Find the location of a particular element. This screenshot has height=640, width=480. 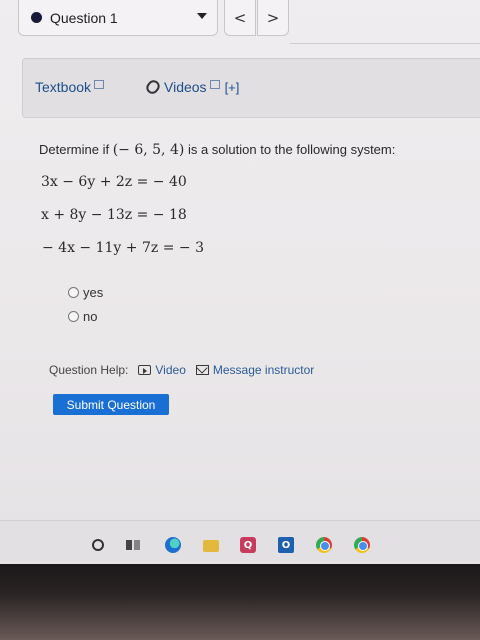

outlook-icon: O is located at coordinates (286, 545).